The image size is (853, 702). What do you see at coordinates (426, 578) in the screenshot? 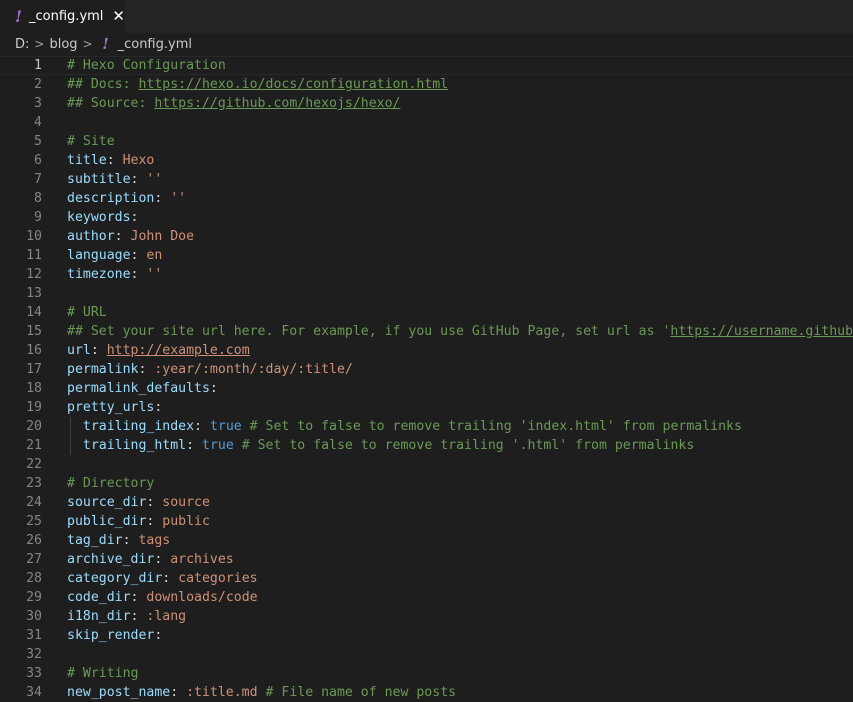
I see `code-line: 28 category_dir: categories` at bounding box center [426, 578].